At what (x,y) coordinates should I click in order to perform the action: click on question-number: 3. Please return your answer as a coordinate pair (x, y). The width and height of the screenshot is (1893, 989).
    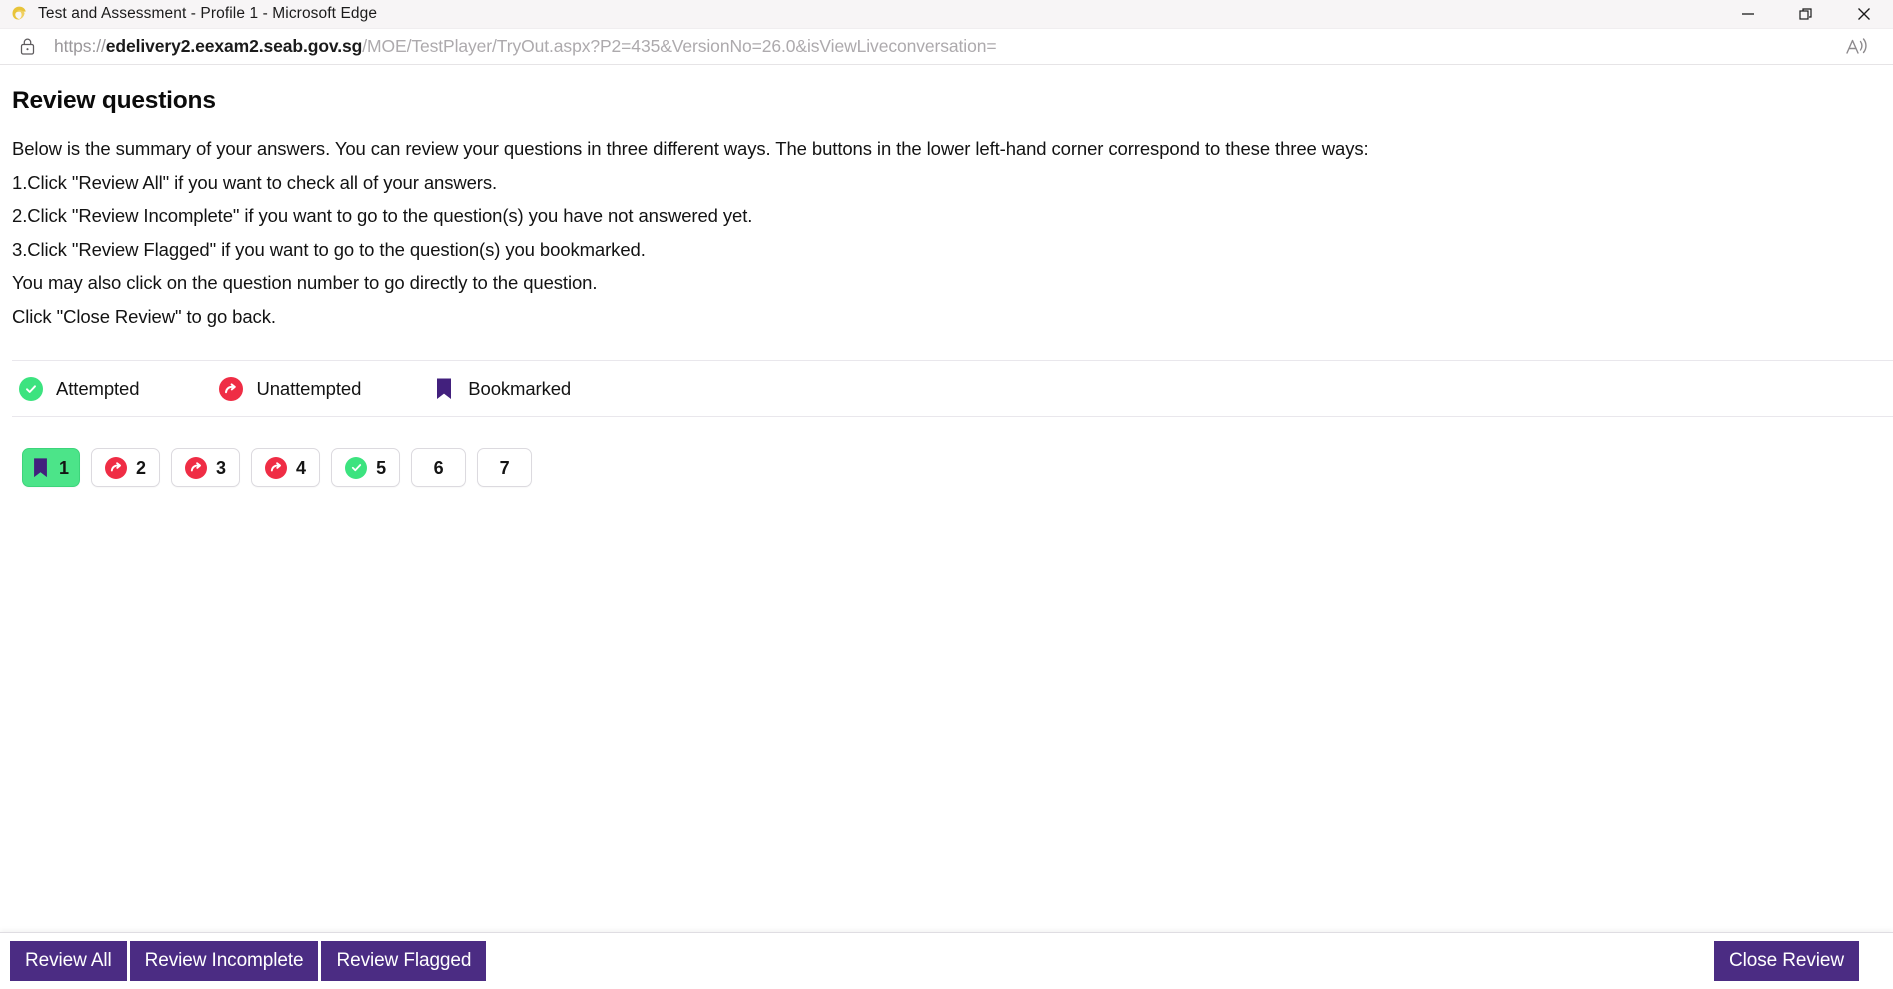
    Looking at the image, I should click on (221, 467).